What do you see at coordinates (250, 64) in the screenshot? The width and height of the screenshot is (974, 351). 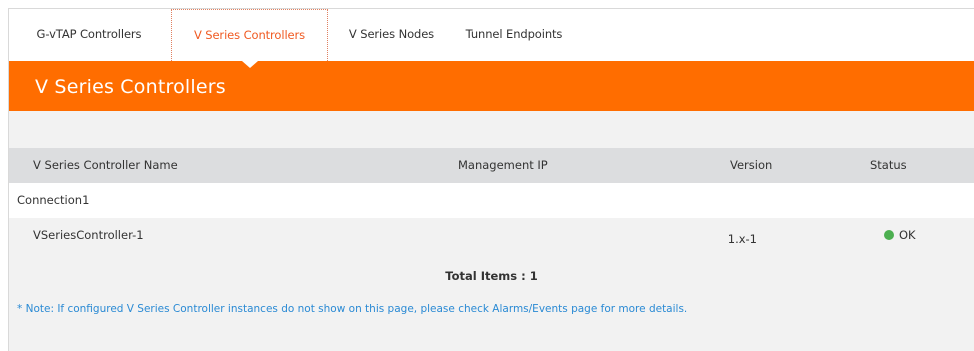 I see `active-tab-pointer` at bounding box center [250, 64].